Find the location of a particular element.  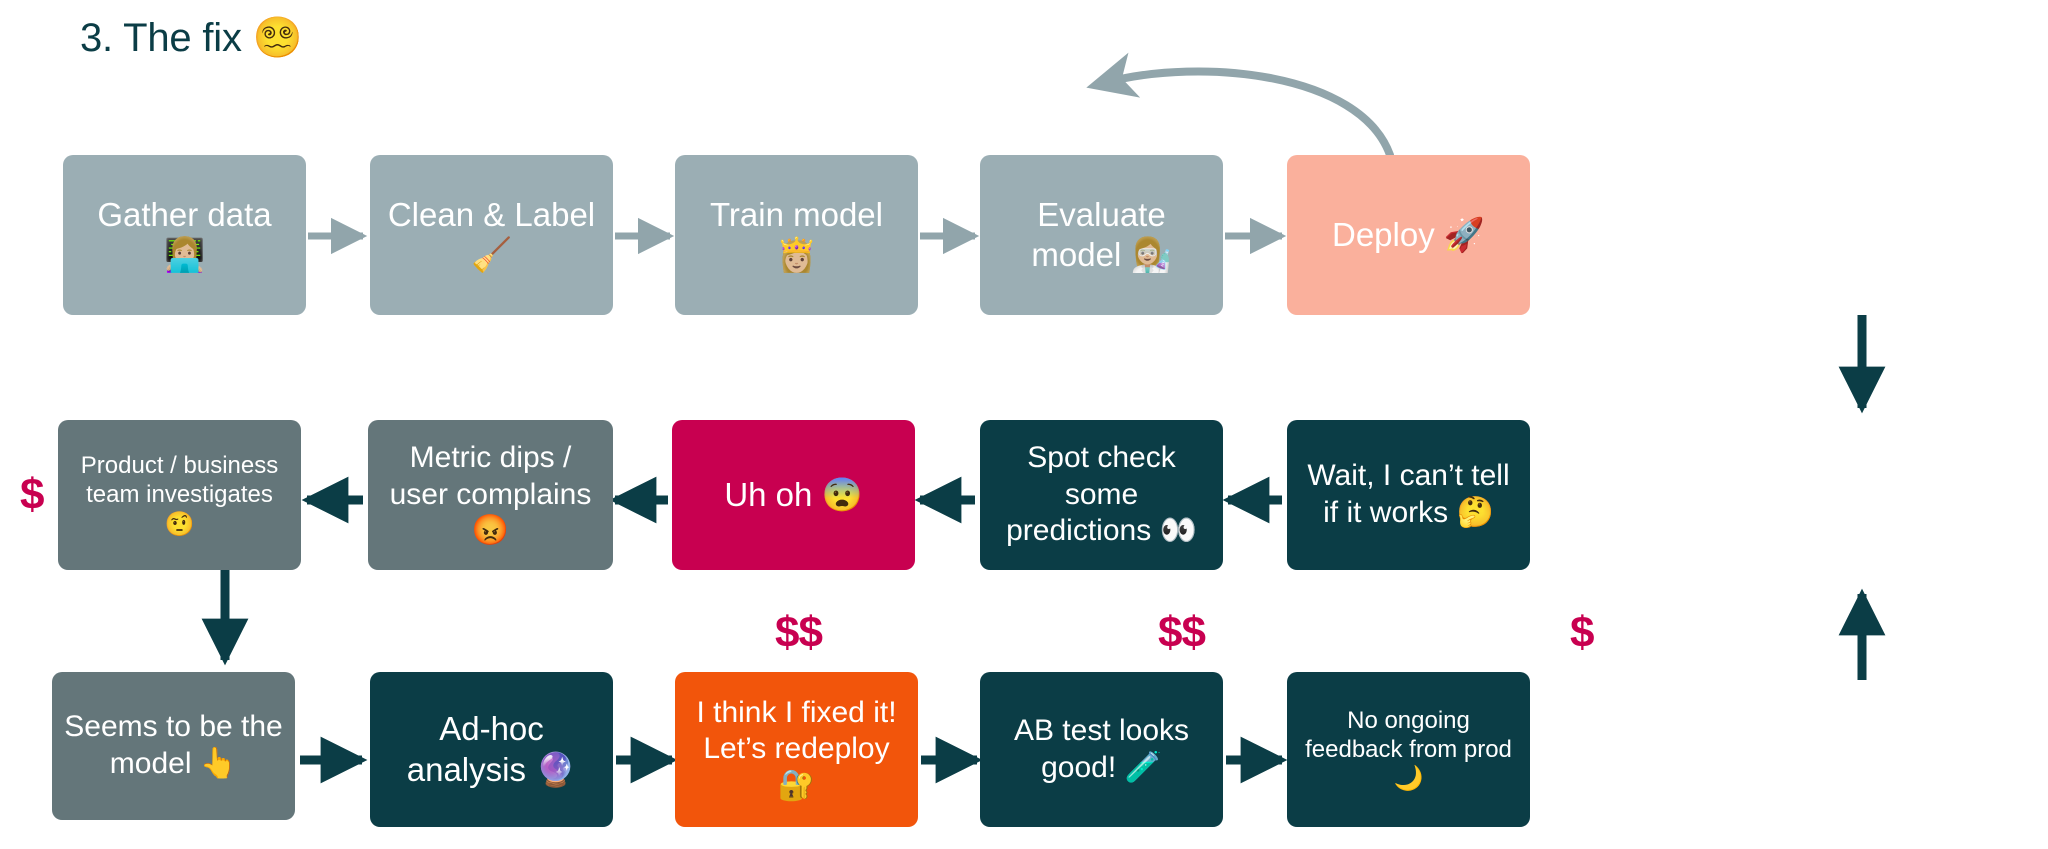

node-deploy: Deploy 🚀 is located at coordinates (1408, 235).